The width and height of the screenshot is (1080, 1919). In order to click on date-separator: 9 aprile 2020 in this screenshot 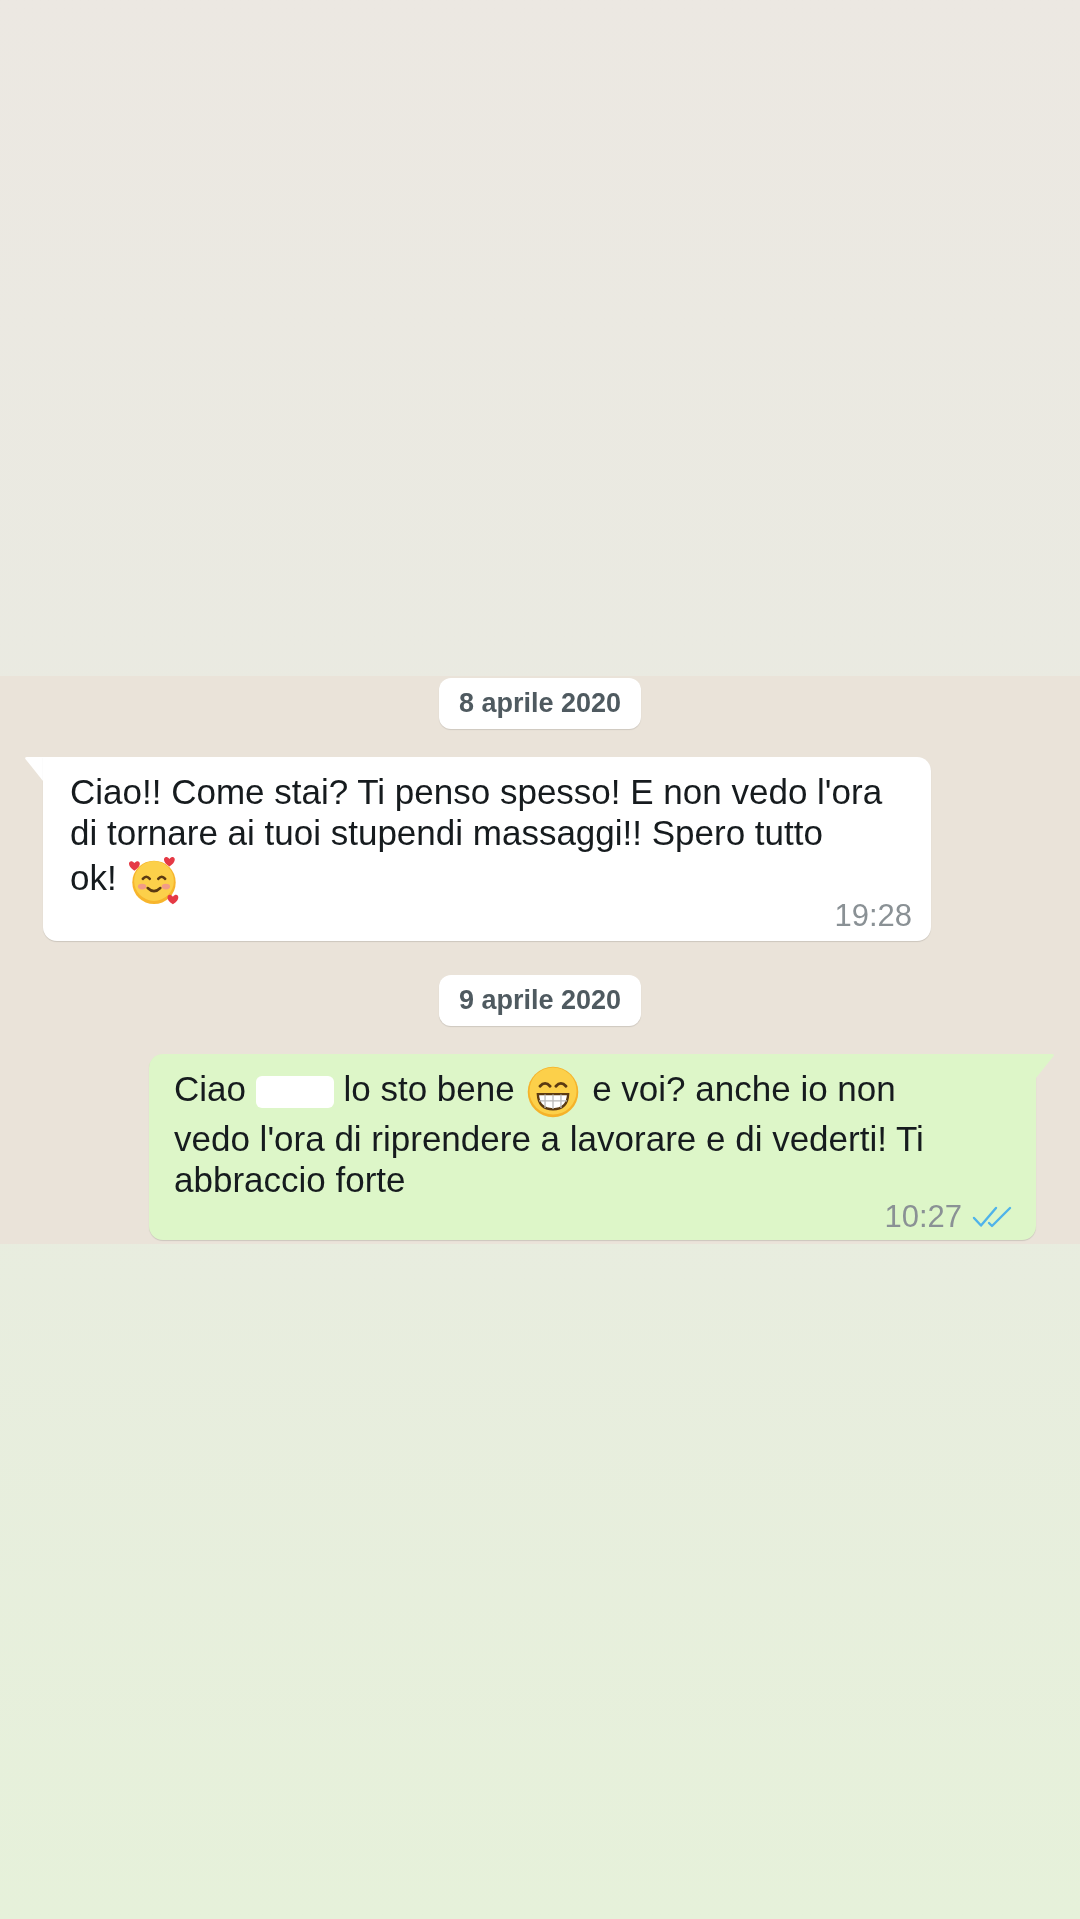, I will do `click(540, 1000)`.